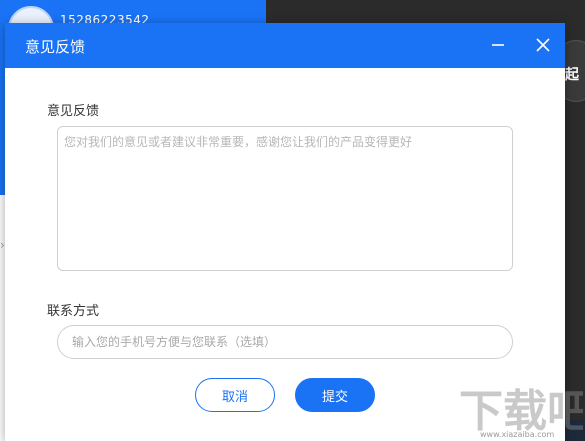  I want to click on contact-input, so click(285, 342).